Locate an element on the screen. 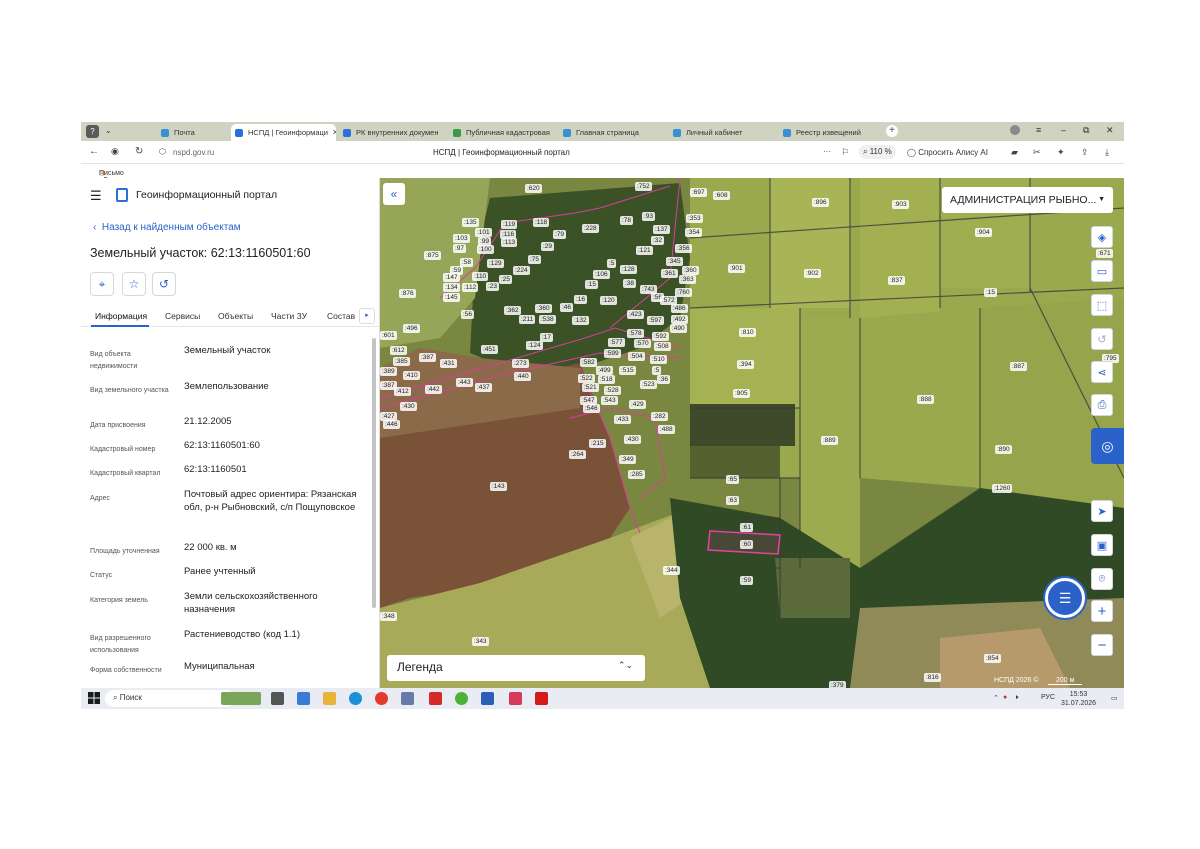  parcel-label: :356 is located at coordinates (683, 248).